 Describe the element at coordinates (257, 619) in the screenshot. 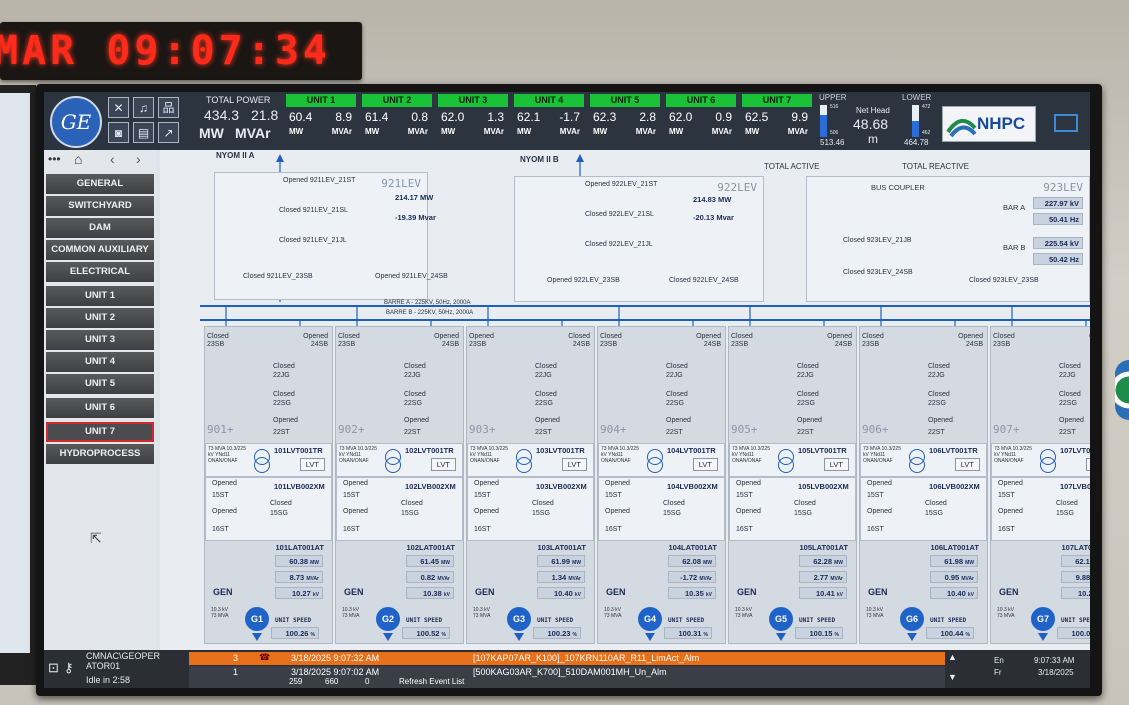

I see `generator-icon: G1` at that location.